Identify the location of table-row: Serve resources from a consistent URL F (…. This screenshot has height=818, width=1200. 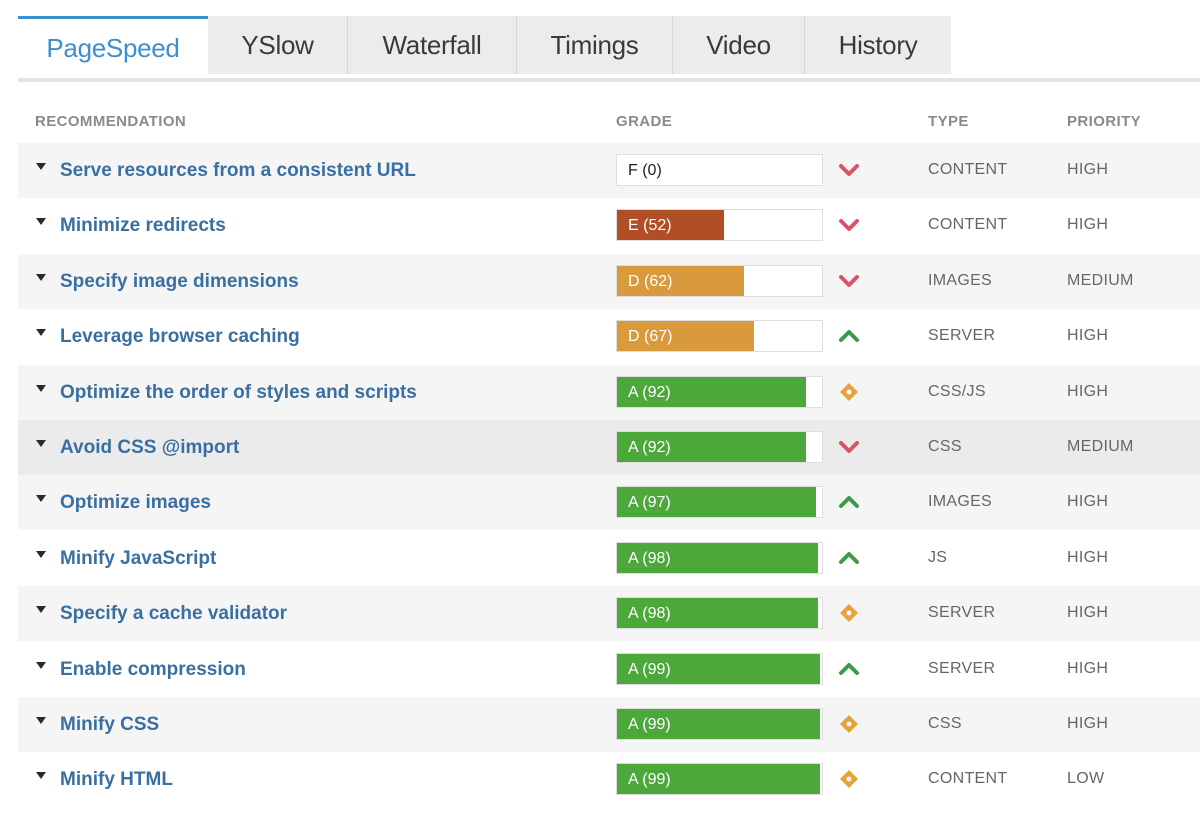
(609, 170).